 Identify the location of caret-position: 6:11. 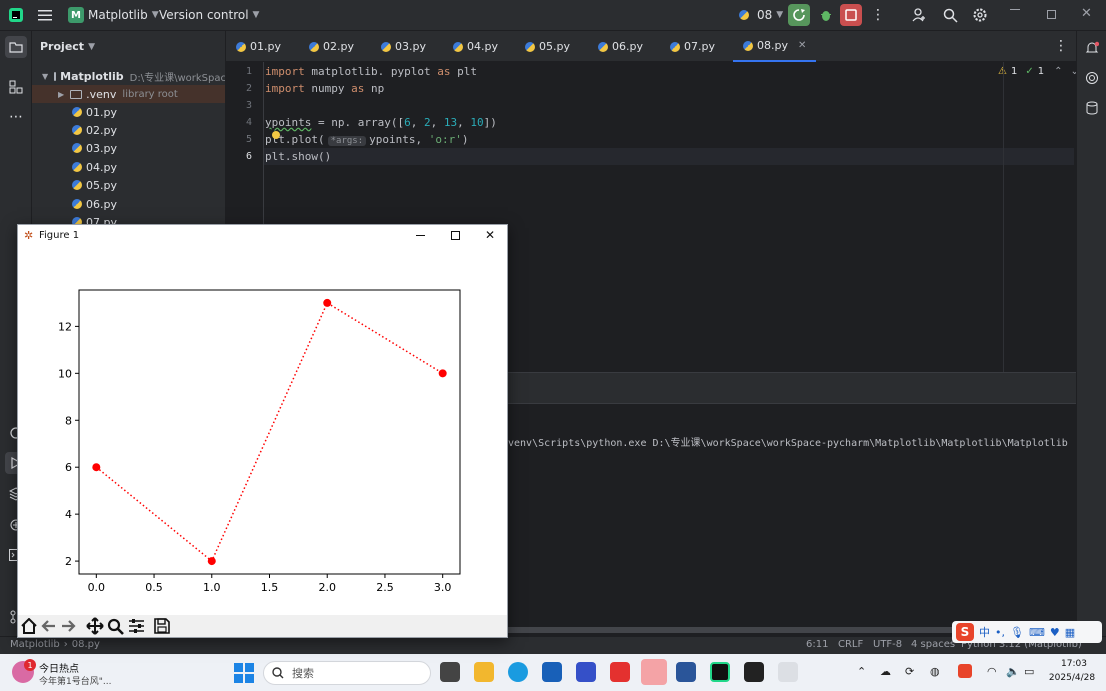
(817, 644).